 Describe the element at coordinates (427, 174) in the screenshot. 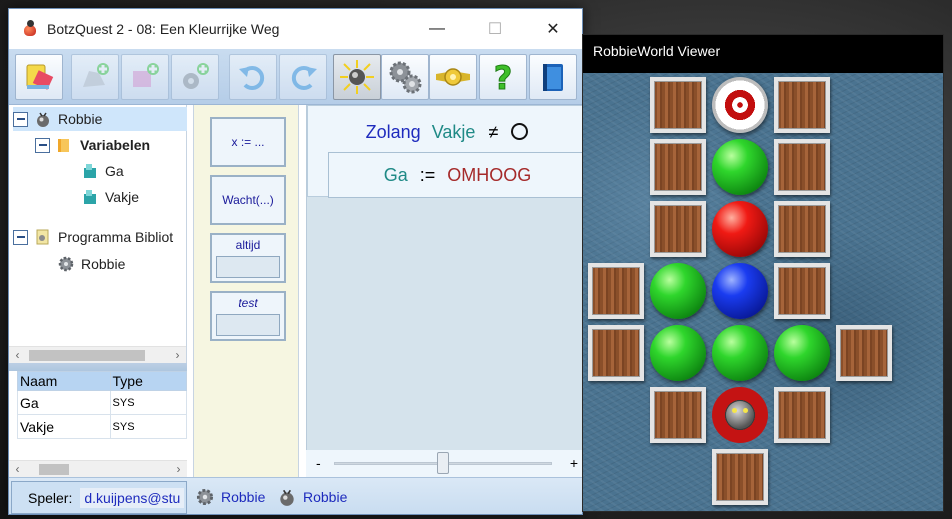

I see `assign-operator: :=` at that location.